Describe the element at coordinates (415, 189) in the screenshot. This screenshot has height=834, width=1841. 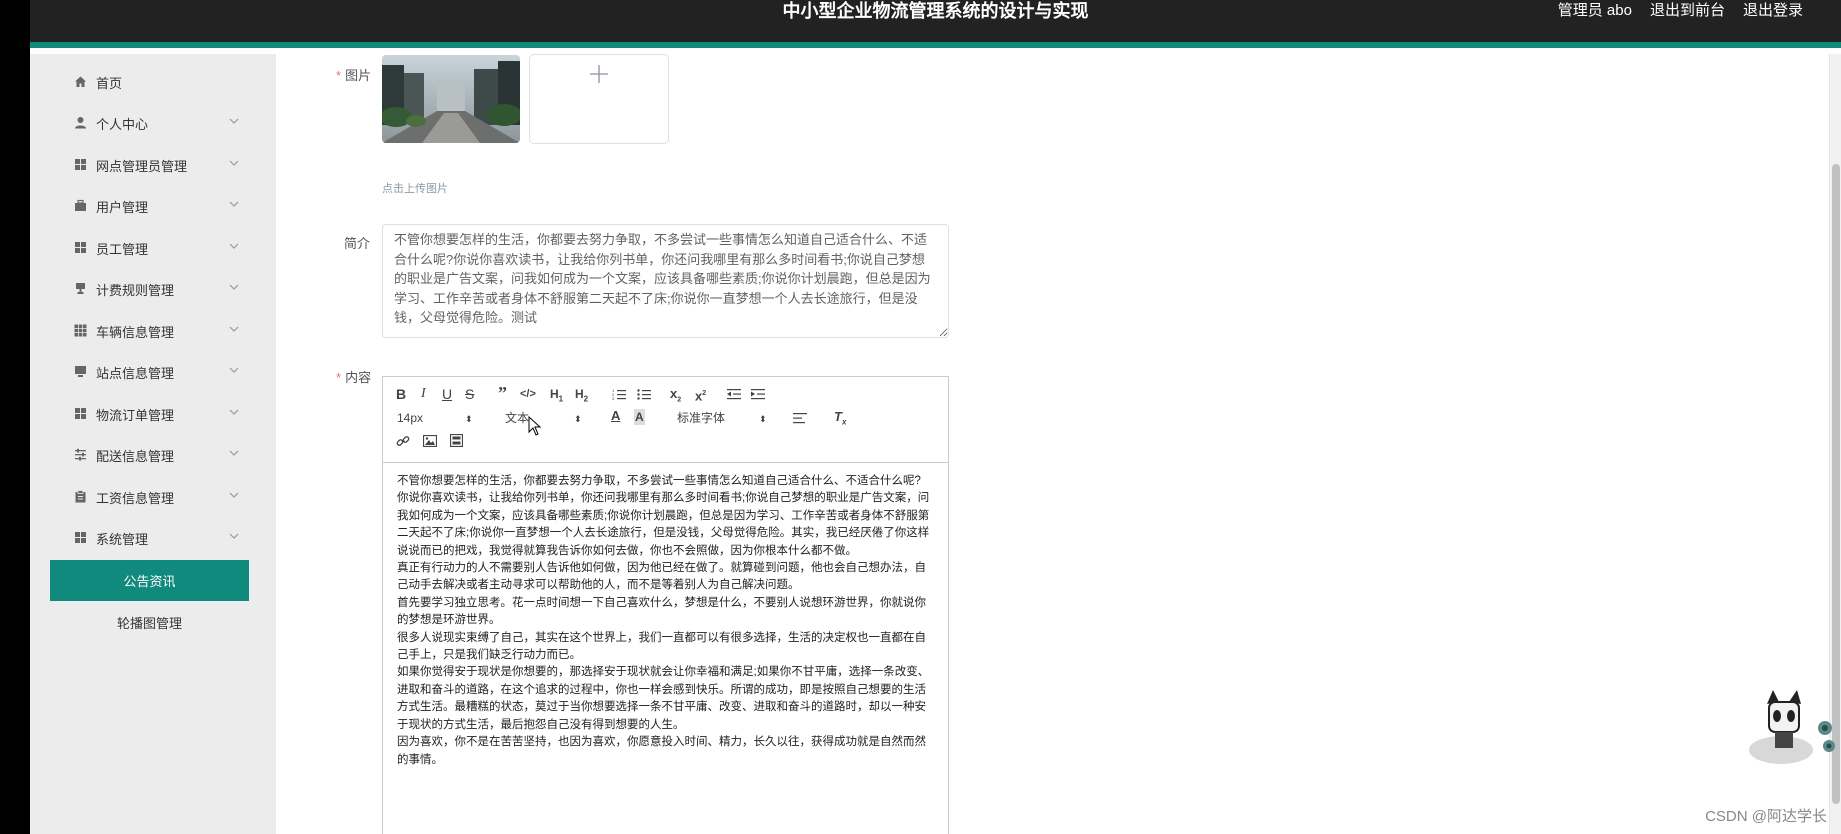
I see `upload-tip: 点击上传图片` at that location.